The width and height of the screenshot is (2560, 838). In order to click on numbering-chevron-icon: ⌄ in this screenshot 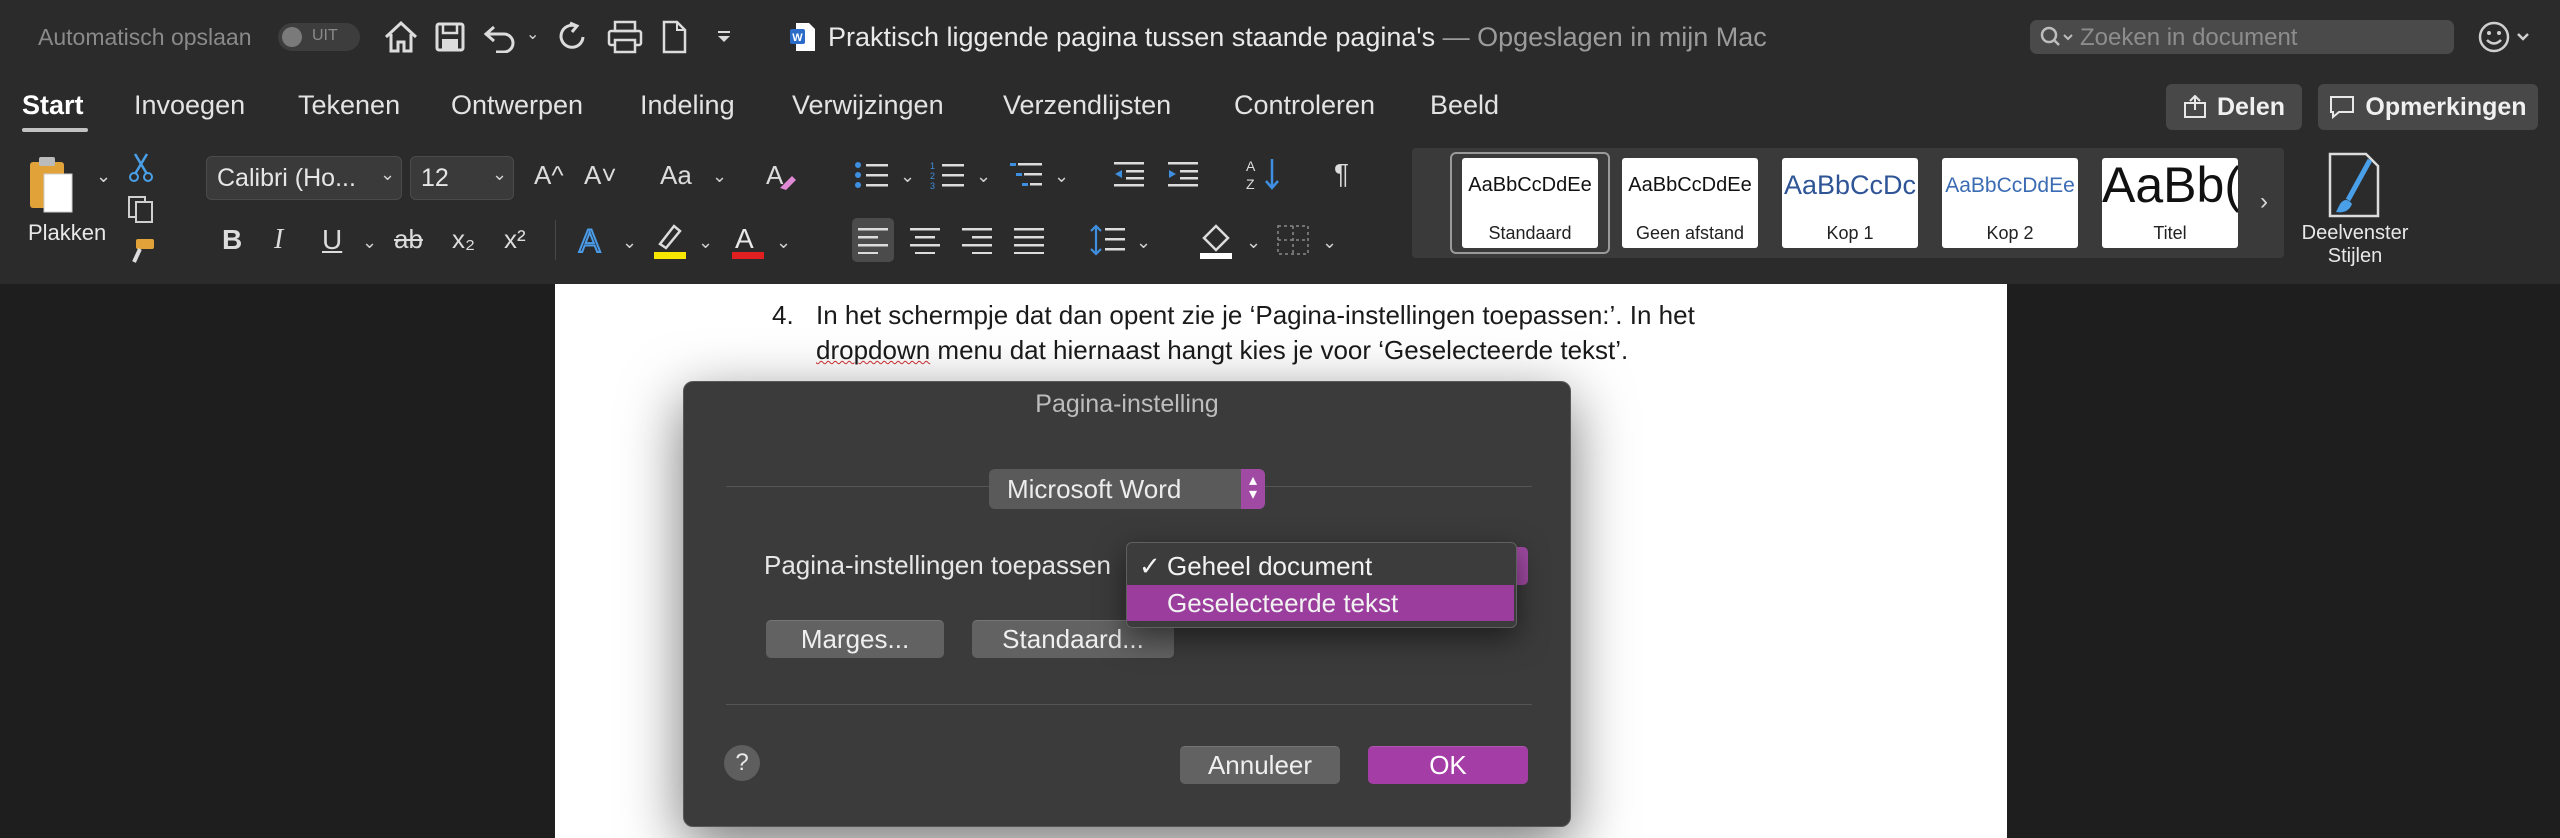, I will do `click(983, 176)`.